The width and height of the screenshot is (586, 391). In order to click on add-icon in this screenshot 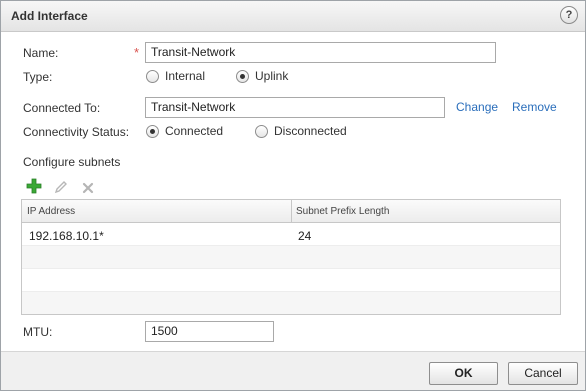, I will do `click(34, 186)`.